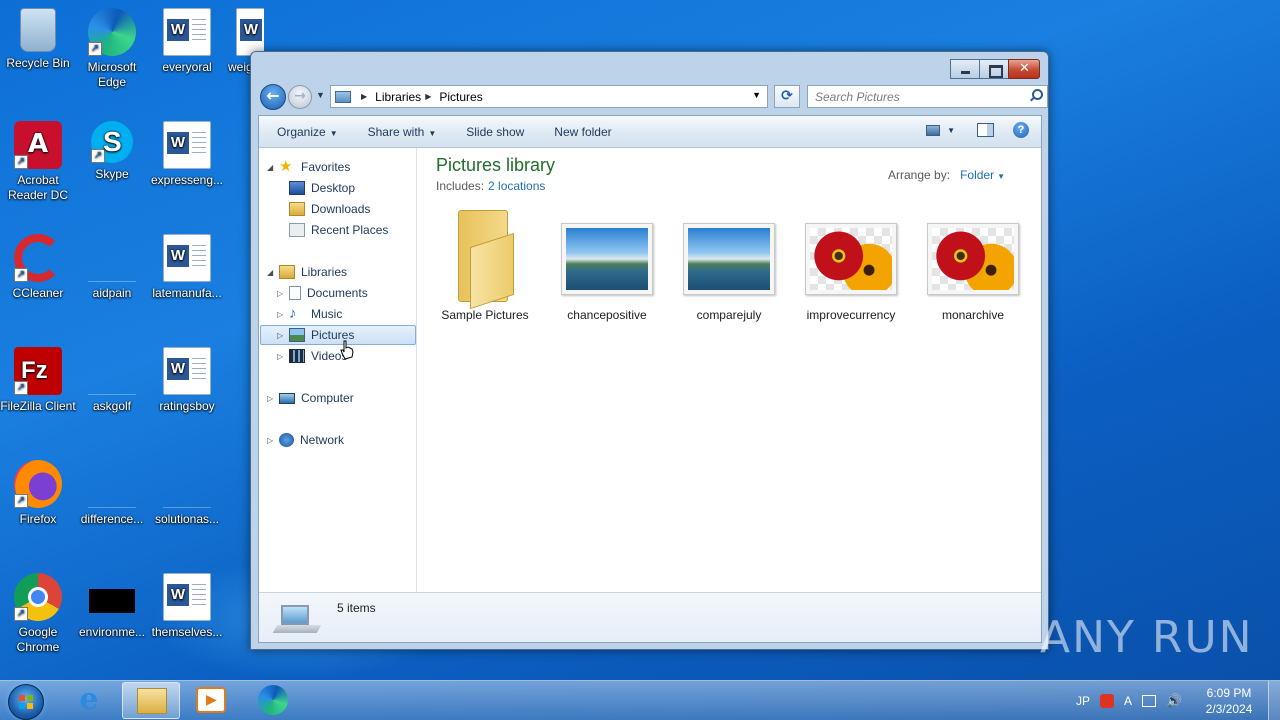  What do you see at coordinates (1229, 701) in the screenshot?
I see `clock: 6:09 PM 2/3/2024` at bounding box center [1229, 701].